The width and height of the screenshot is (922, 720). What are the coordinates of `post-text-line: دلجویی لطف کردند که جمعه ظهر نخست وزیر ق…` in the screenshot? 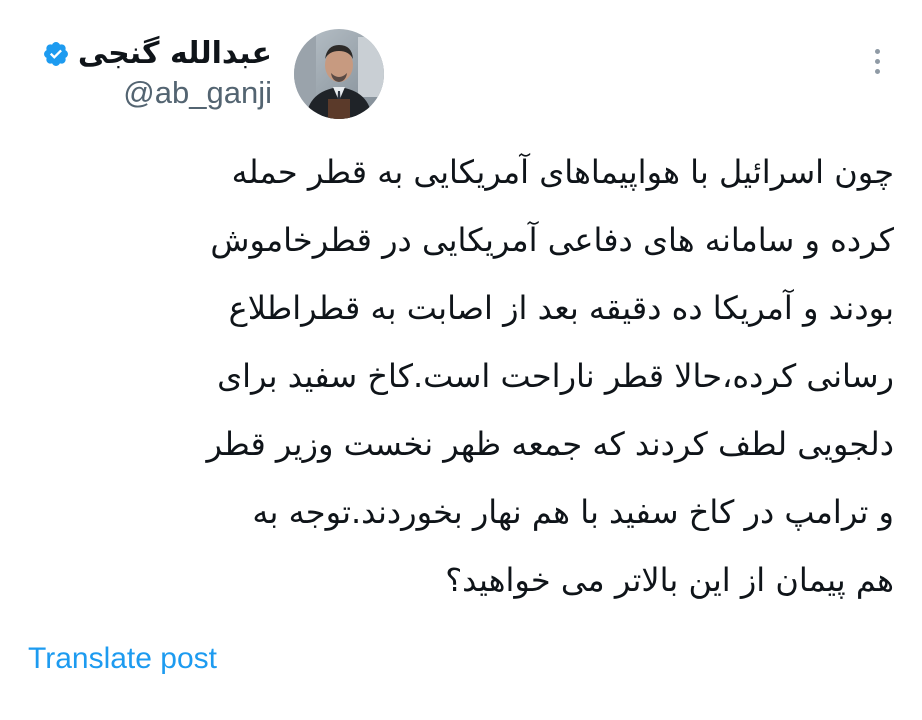 It's located at (550, 444).